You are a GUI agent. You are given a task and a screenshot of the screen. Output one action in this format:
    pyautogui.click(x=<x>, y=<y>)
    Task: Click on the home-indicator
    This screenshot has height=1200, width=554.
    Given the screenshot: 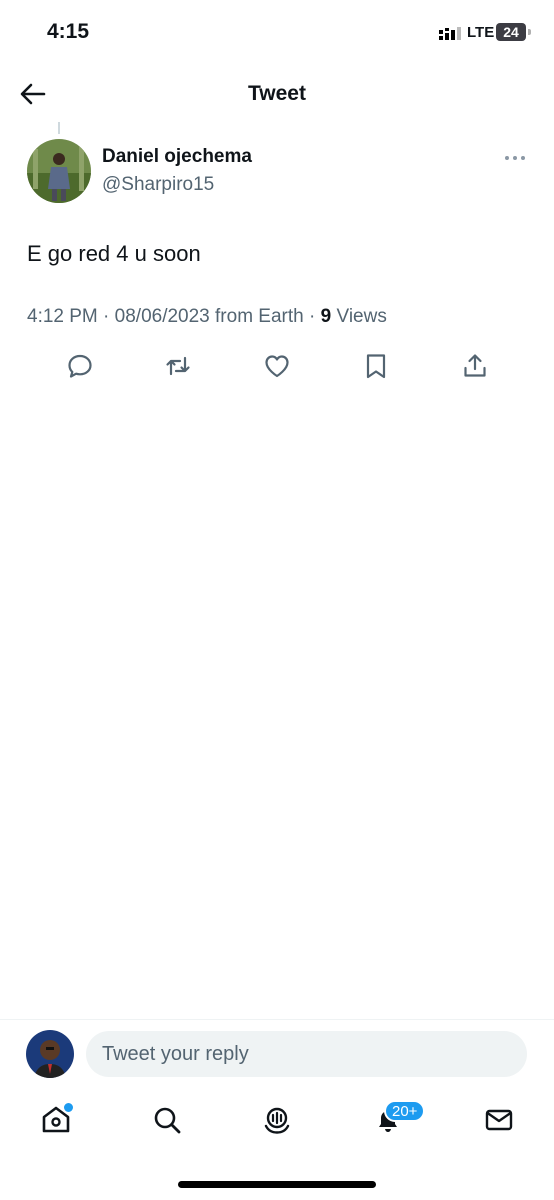 What is the action you would take?
    pyautogui.click(x=277, y=1184)
    